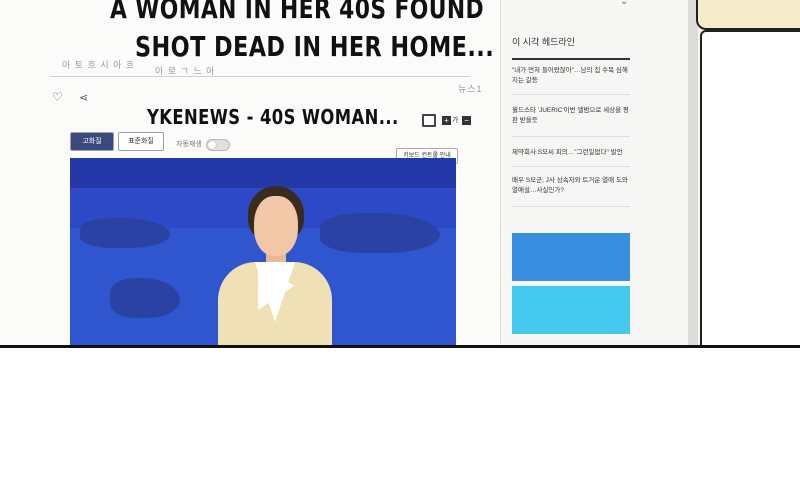 The image size is (800, 500). Describe the element at coordinates (429, 120) in the screenshot. I see `print-icon` at that location.